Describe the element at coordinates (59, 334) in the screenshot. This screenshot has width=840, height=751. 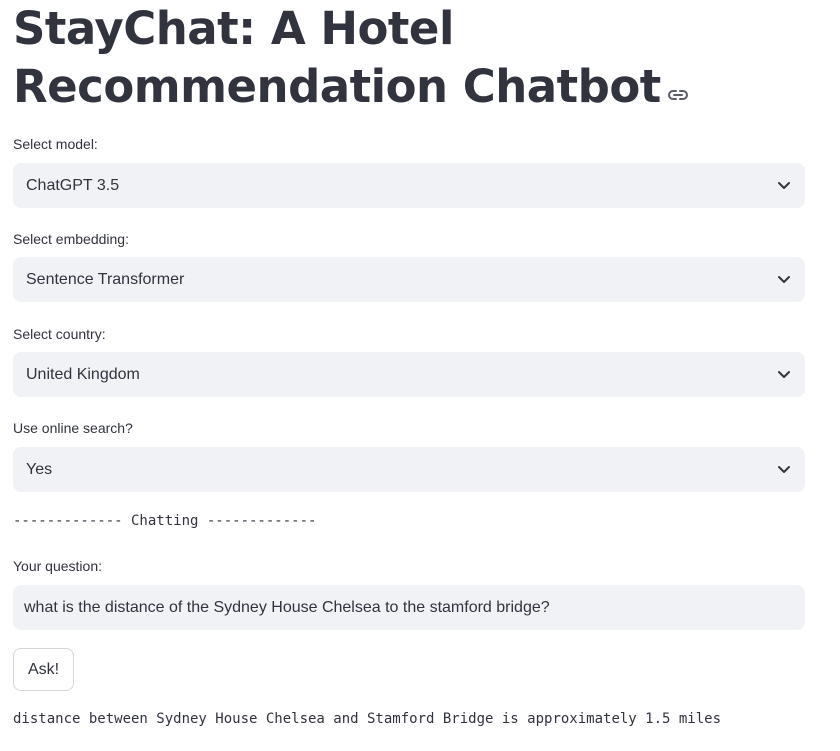
I see `country-label: Select country:` at that location.